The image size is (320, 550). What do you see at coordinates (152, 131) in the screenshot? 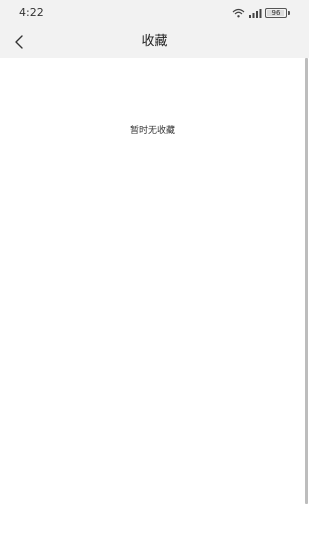
I see `empty-state-message: 暂时无收藏` at bounding box center [152, 131].